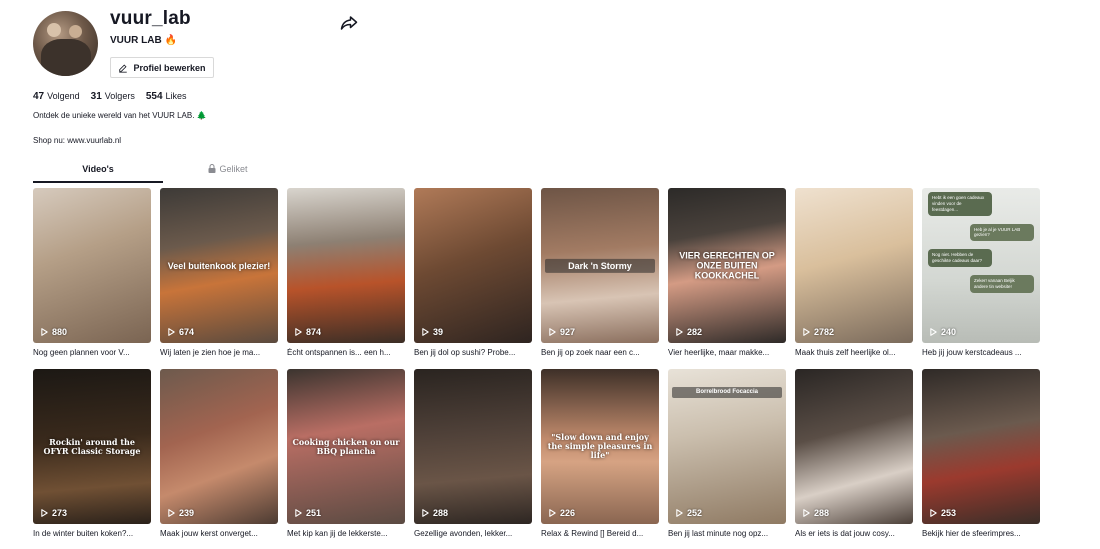 The image size is (1100, 549). I want to click on followers-stat: 31 Volgers, so click(113, 96).